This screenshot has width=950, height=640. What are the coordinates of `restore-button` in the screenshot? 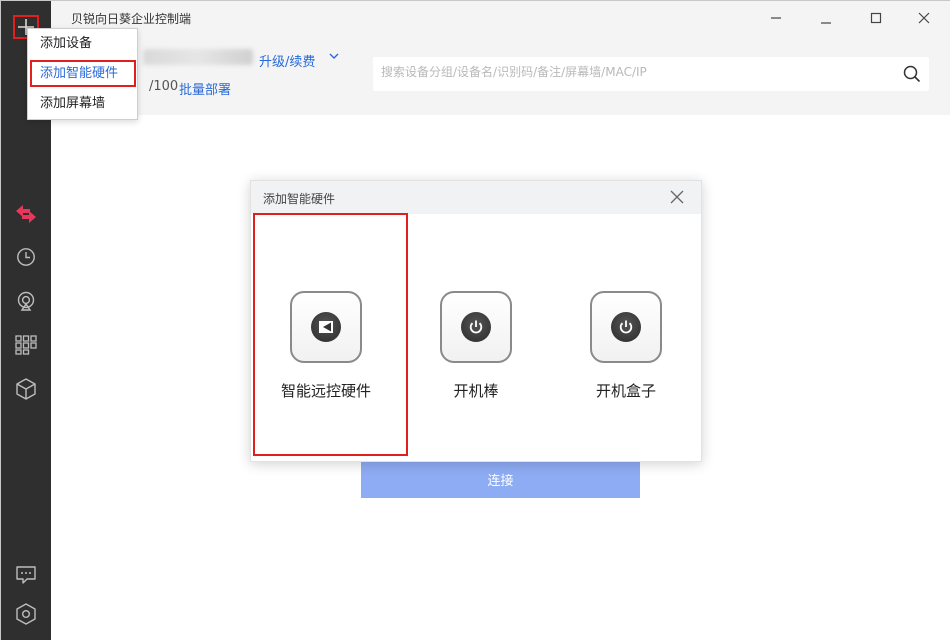 It's located at (826, 18).